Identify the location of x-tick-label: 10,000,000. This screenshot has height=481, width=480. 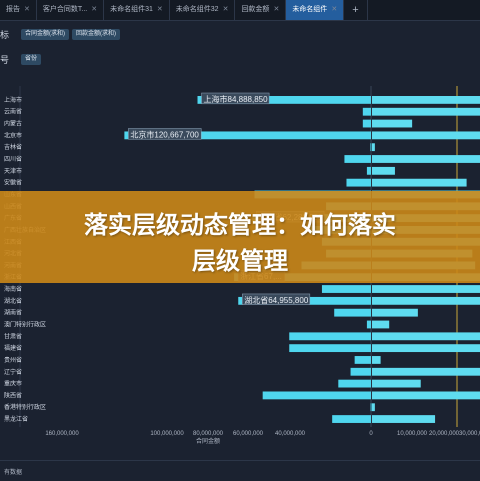
(412, 434).